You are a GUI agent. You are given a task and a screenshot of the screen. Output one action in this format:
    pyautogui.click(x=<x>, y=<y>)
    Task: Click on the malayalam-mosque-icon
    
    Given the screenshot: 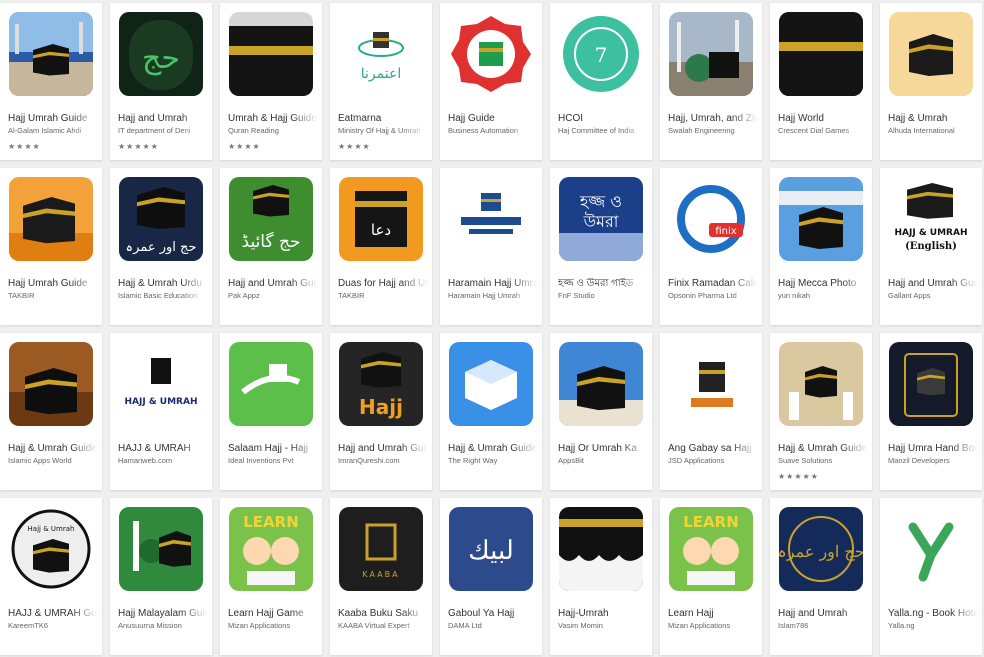 What is the action you would take?
    pyautogui.click(x=161, y=549)
    